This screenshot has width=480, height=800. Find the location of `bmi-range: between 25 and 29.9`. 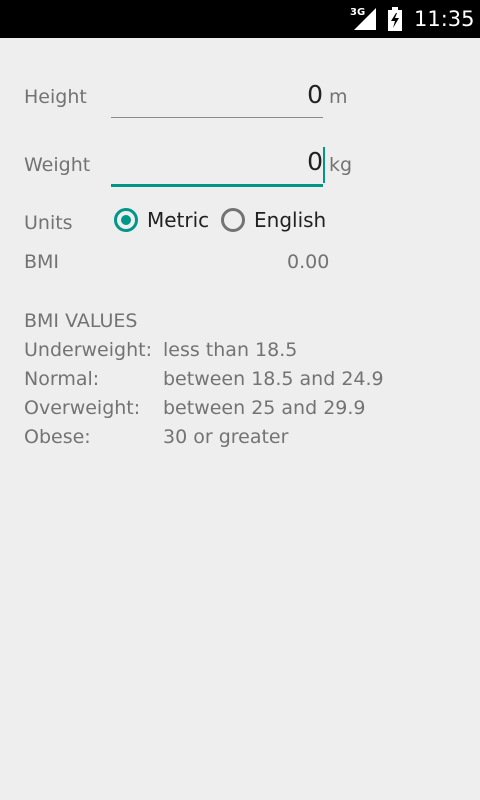

bmi-range: between 25 and 29.9 is located at coordinates (264, 408).